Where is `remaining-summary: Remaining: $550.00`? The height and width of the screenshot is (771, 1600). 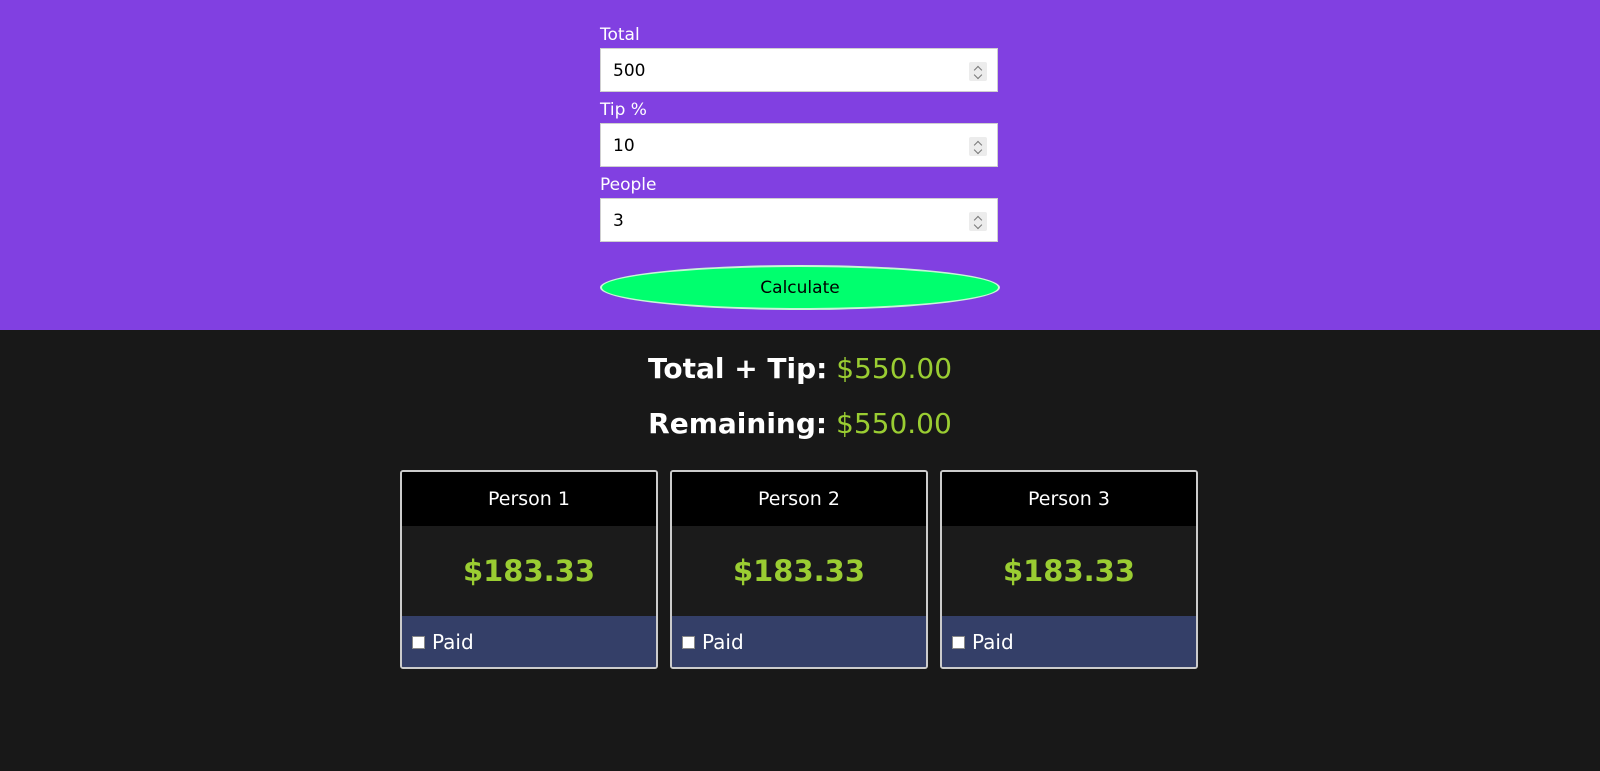 remaining-summary: Remaining: $550.00 is located at coordinates (800, 423).